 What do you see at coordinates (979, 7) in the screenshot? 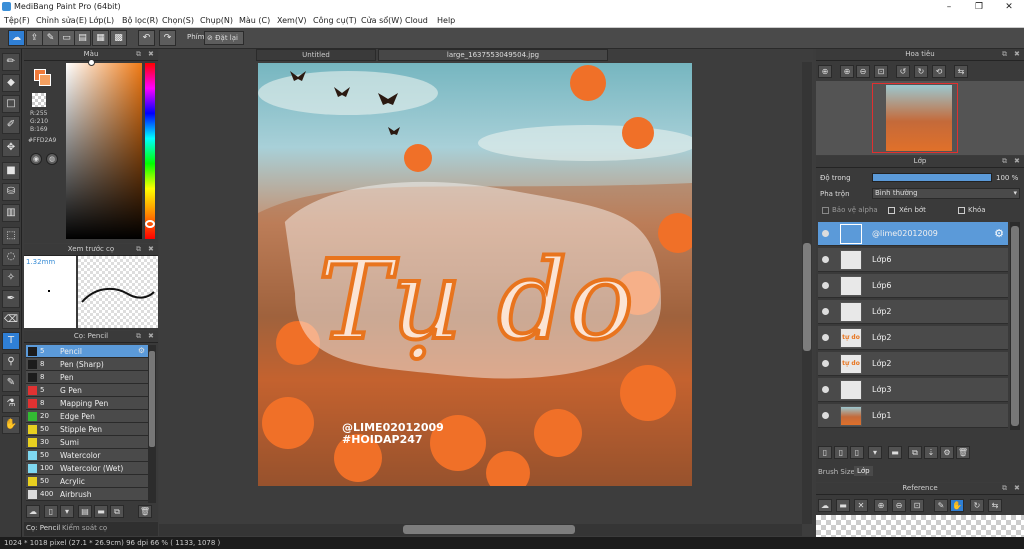
I see `maximize-icon: ❐` at bounding box center [979, 7].